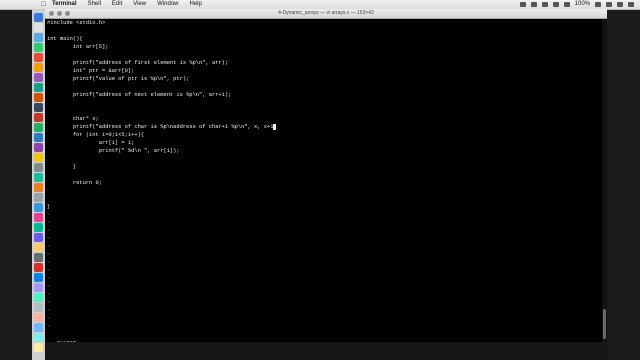  What do you see at coordinates (566, 4) in the screenshot?
I see `volume-icon` at bounding box center [566, 4].